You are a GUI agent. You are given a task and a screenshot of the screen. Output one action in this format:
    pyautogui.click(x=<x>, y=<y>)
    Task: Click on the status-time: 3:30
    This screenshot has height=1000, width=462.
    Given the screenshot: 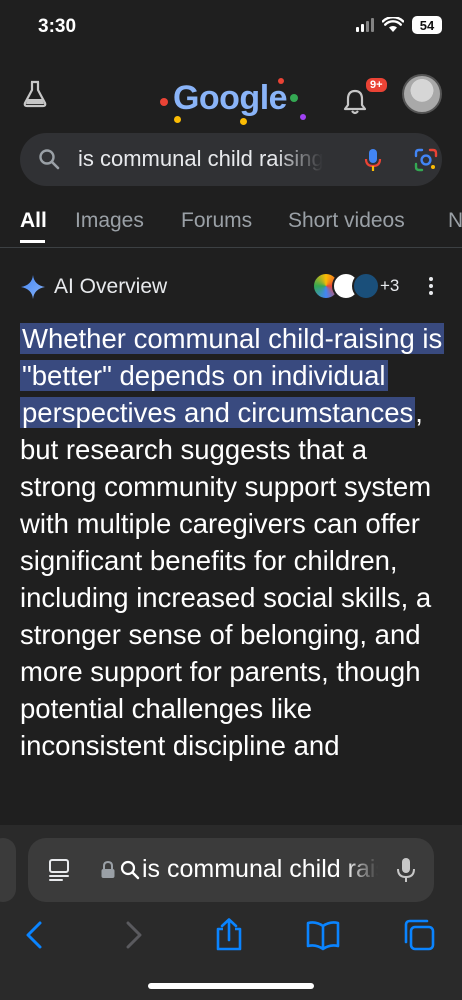 What is the action you would take?
    pyautogui.click(x=57, y=26)
    